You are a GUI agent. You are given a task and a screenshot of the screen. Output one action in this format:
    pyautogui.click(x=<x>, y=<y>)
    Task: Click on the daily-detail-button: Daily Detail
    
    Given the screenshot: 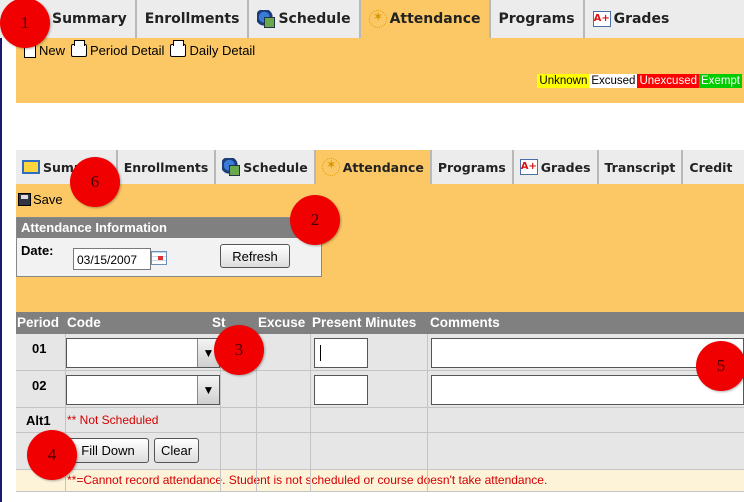 What is the action you would take?
    pyautogui.click(x=213, y=49)
    